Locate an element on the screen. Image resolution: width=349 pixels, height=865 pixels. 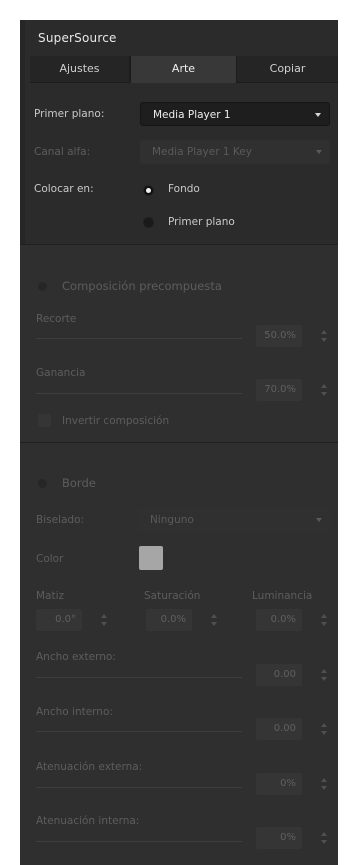
radio-foreground-label: Primer plano is located at coordinates (201, 222).